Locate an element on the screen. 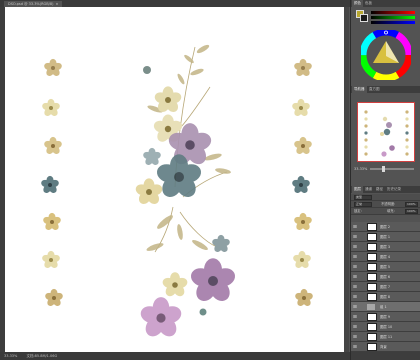  cream-flower is located at coordinates (149, 192).